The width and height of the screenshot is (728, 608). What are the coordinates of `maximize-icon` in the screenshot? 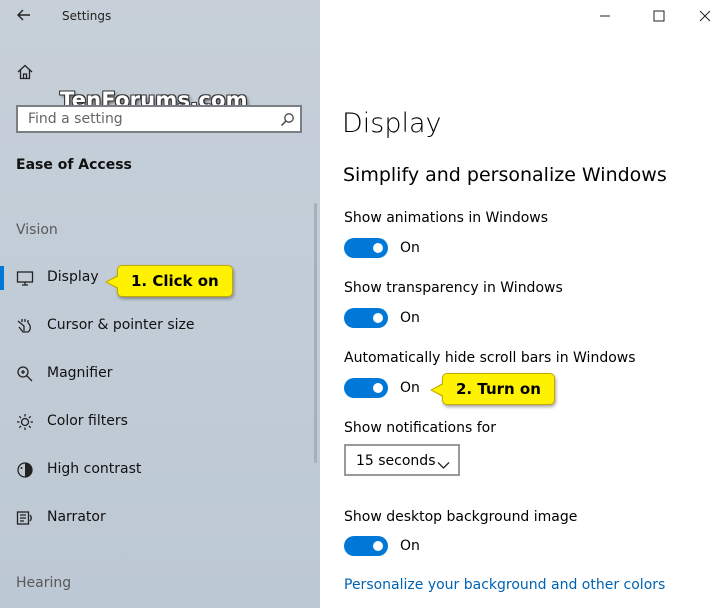 It's located at (659, 16).